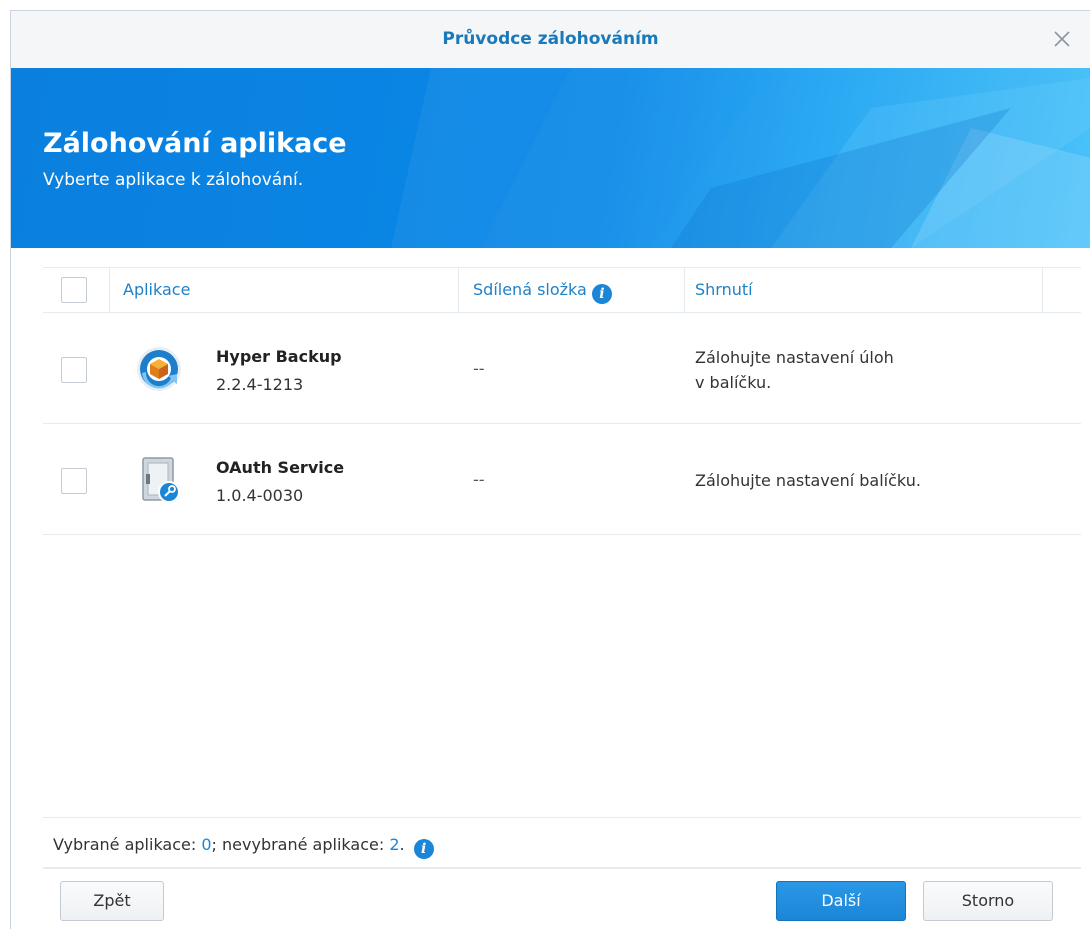 The image size is (1090, 929). Describe the element at coordinates (112, 901) in the screenshot. I see `back-button: Zpět` at that location.